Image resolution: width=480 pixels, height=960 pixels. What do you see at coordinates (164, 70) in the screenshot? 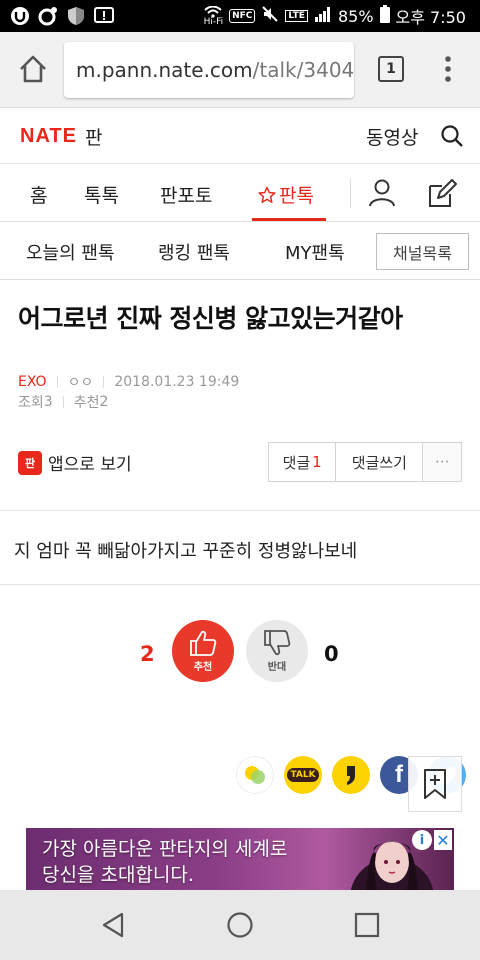
I see `url-host: m.pann.nate.com` at bounding box center [164, 70].